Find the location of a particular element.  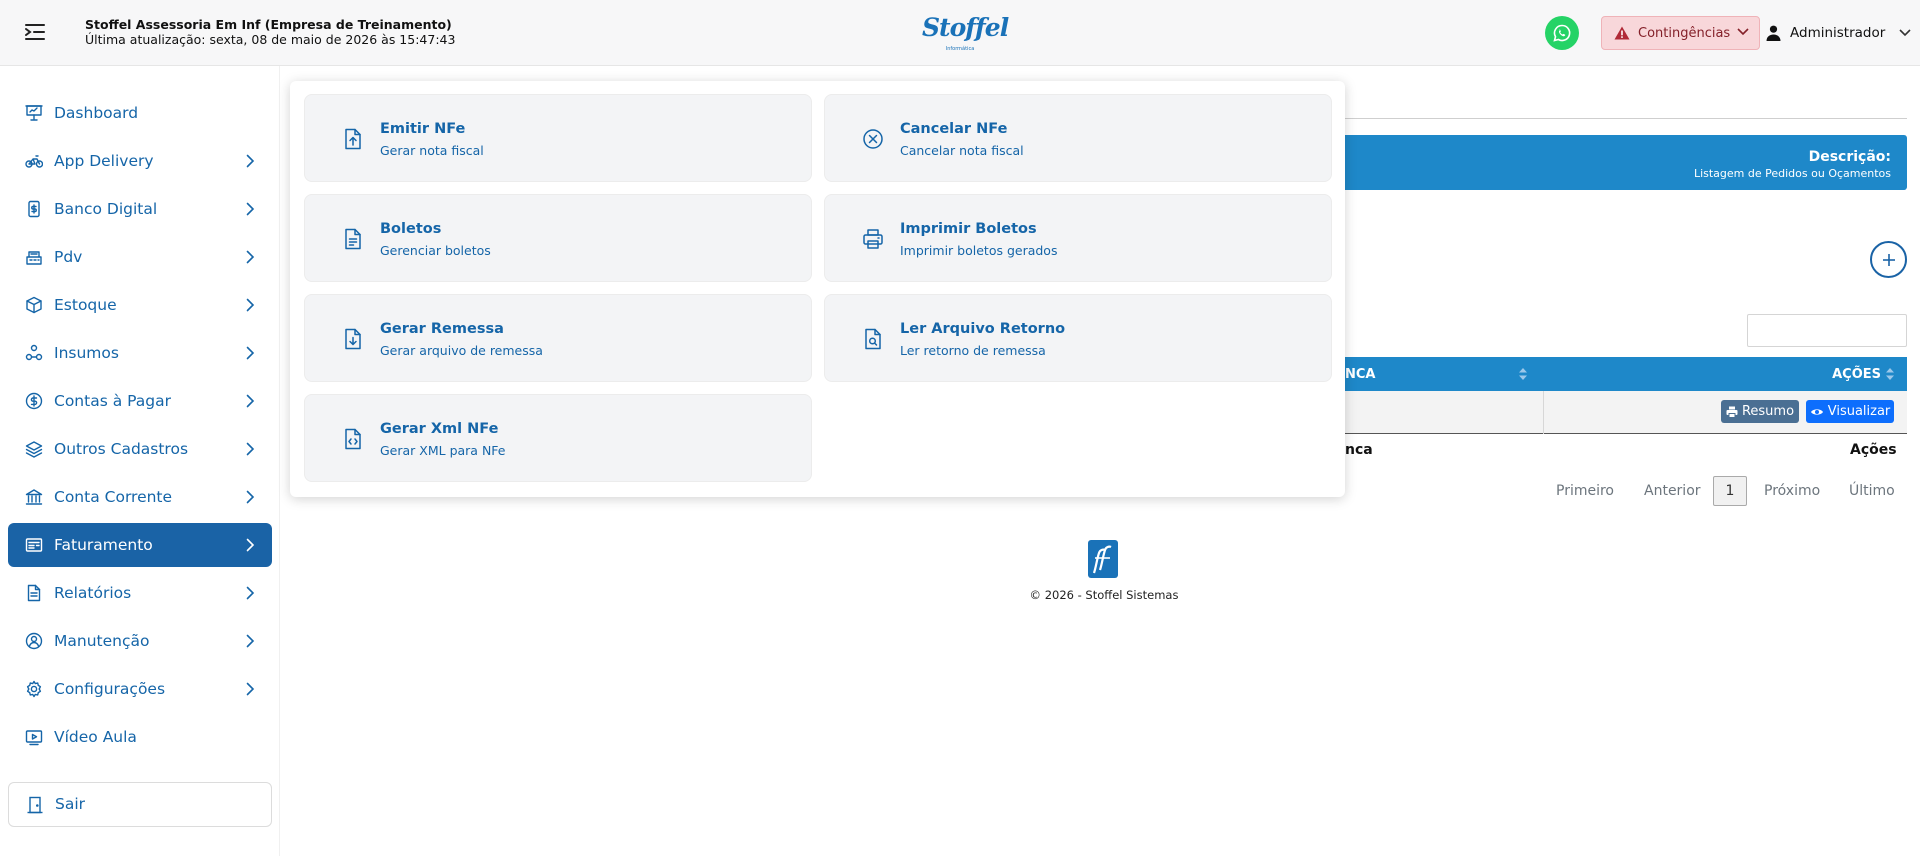

stoffel-logo: Stoffel Informática is located at coordinates (965, 33).